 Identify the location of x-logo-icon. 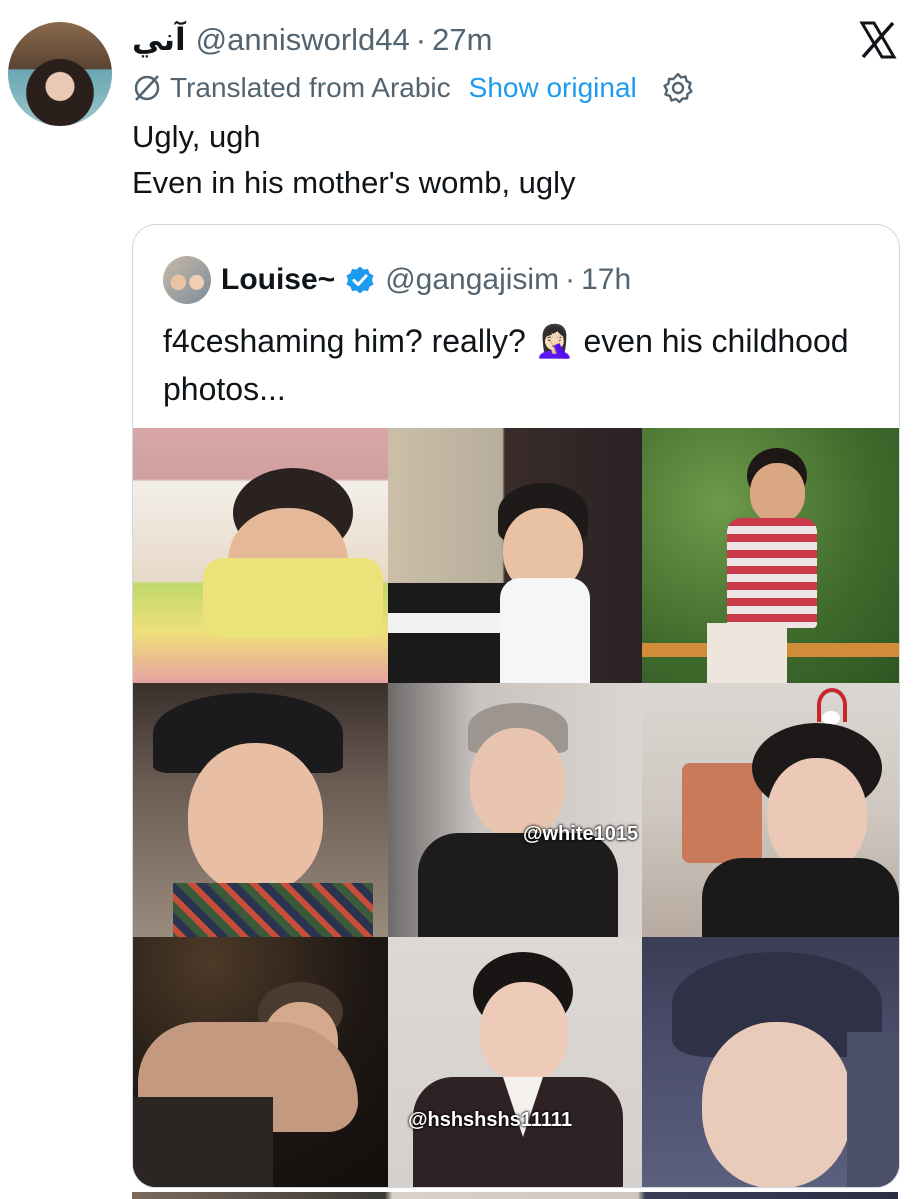
(878, 40).